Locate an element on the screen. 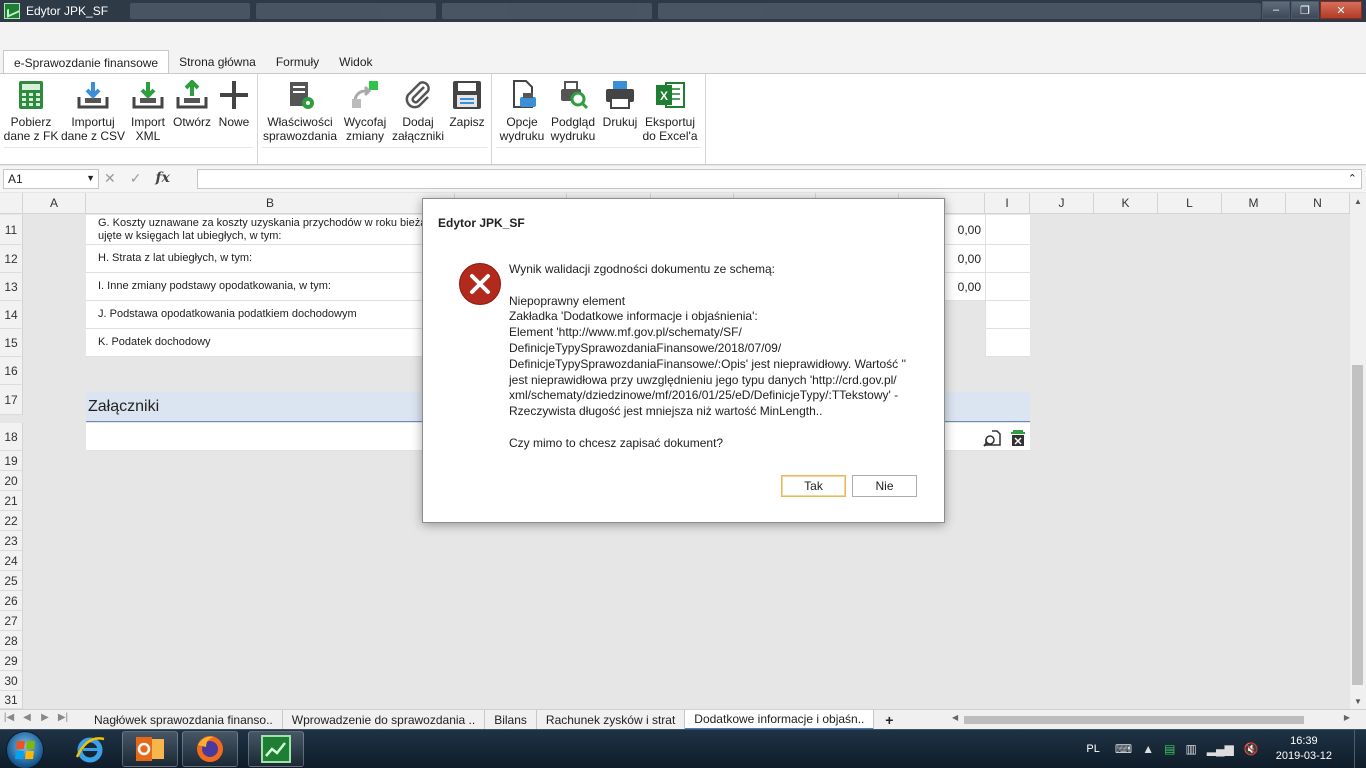  importuj-csv-button: Importuj dane z CSV is located at coordinates (93, 110).